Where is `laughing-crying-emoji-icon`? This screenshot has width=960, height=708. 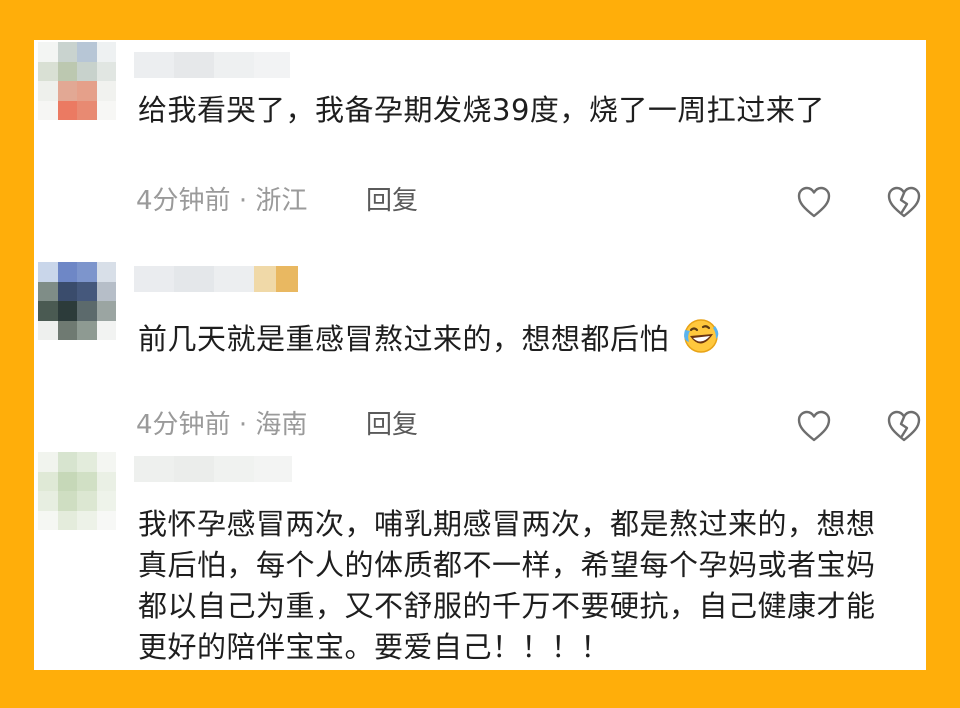
laughing-crying-emoji-icon is located at coordinates (701, 341).